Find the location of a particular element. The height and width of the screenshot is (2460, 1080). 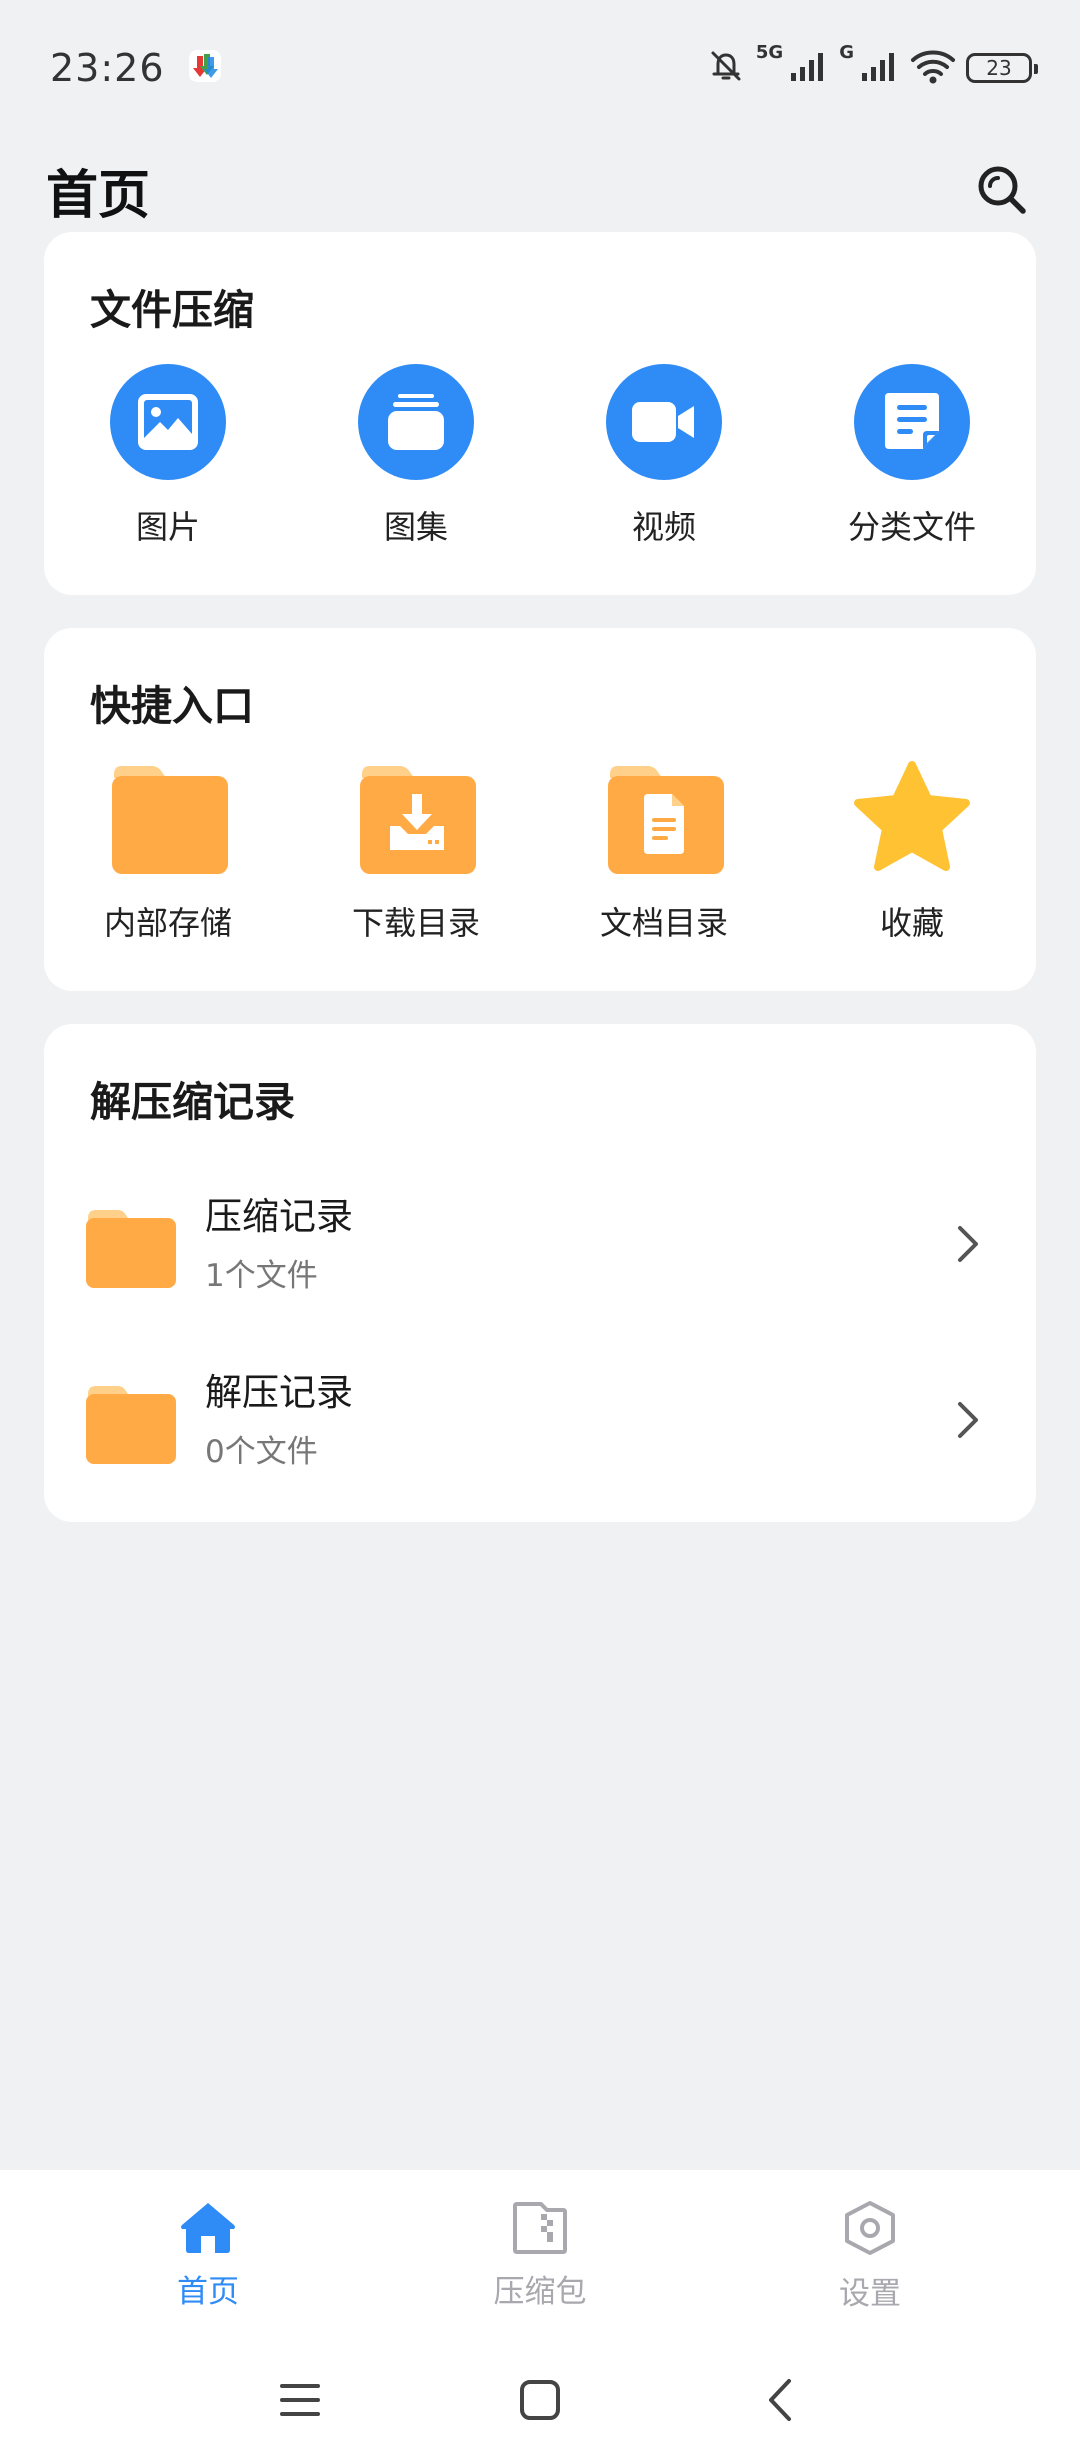

record-count: 1个文件 is located at coordinates (261, 1276).